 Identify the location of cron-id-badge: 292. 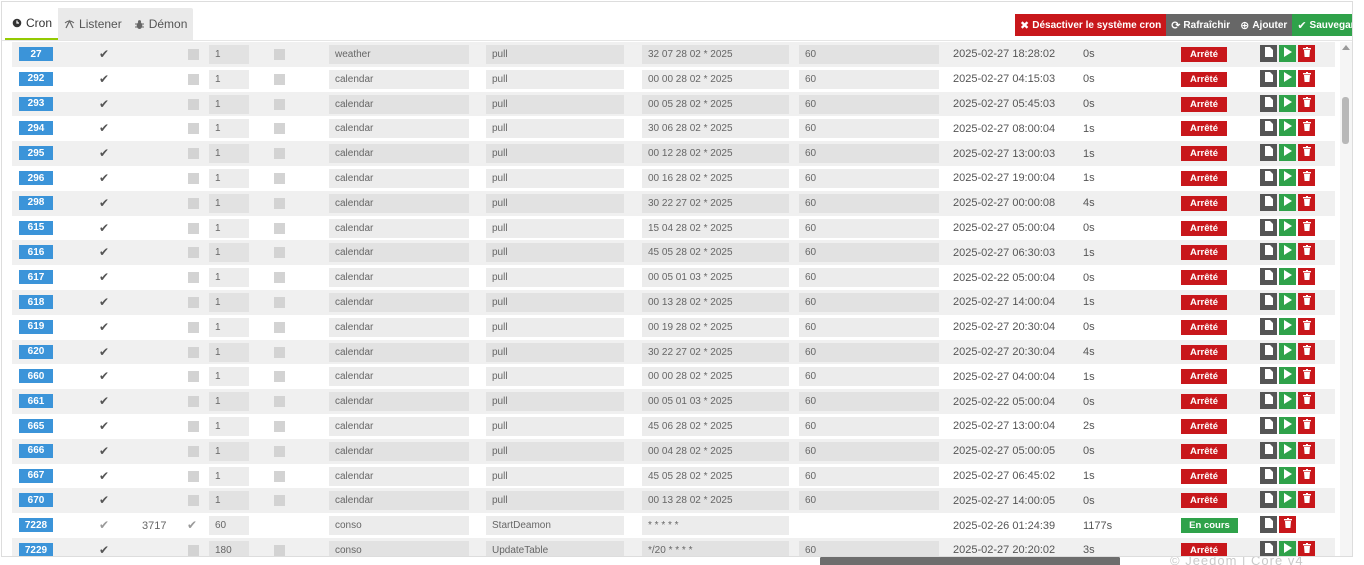
(36, 78).